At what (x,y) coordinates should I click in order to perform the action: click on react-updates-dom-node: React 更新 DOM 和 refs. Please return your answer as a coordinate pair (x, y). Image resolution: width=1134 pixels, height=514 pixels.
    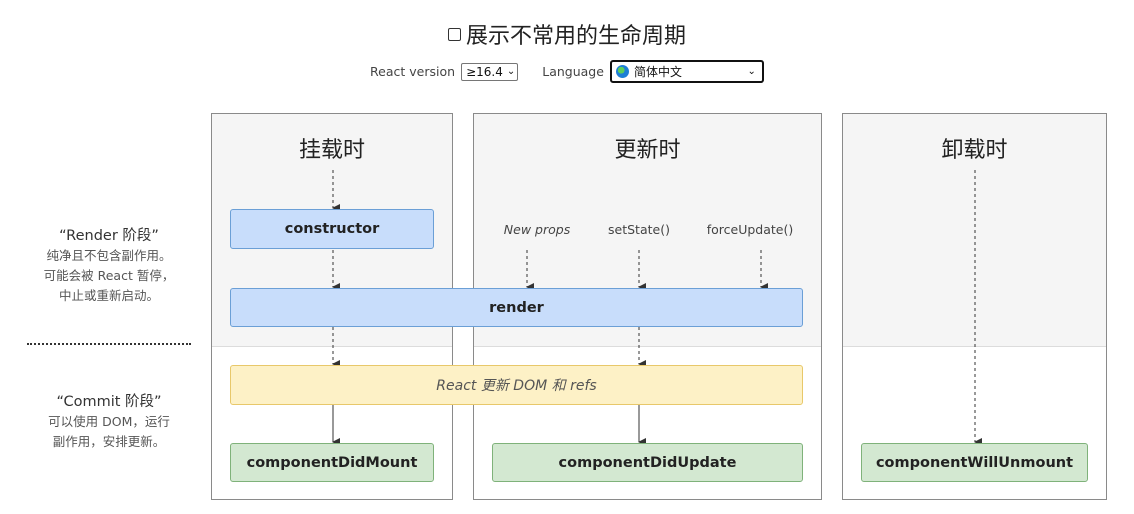
    Looking at the image, I should click on (516, 385).